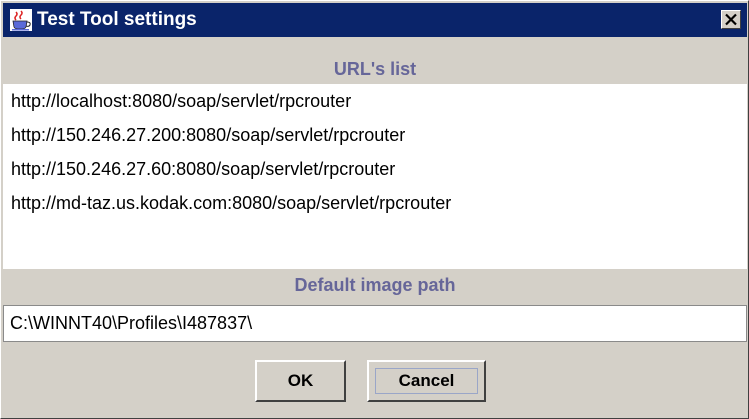 This screenshot has height=419, width=749. I want to click on close-icon, so click(731, 19).